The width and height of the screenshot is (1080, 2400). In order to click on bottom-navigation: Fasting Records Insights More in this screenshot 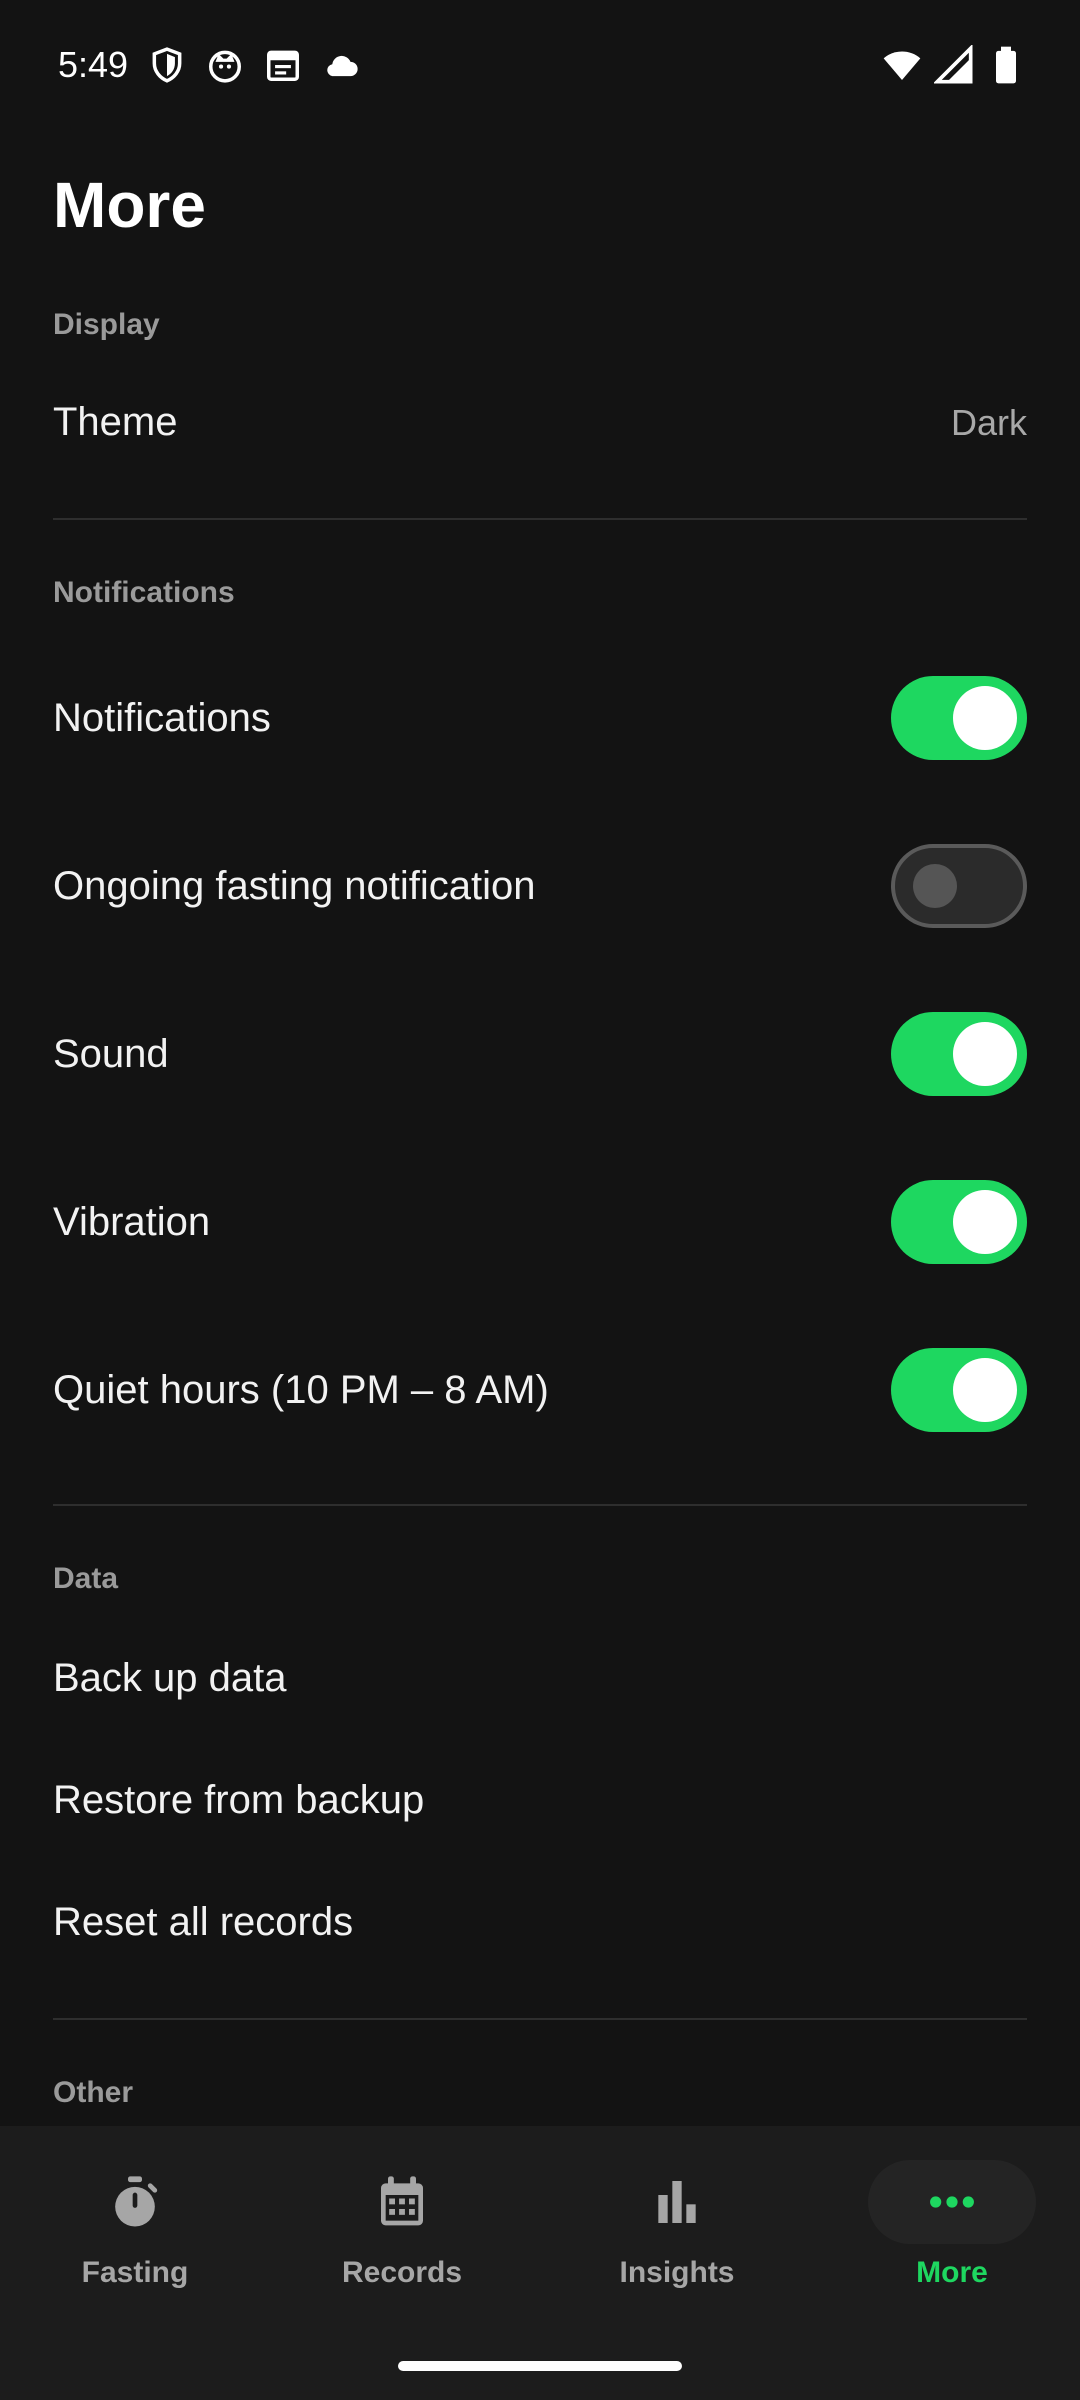, I will do `click(540, 2263)`.